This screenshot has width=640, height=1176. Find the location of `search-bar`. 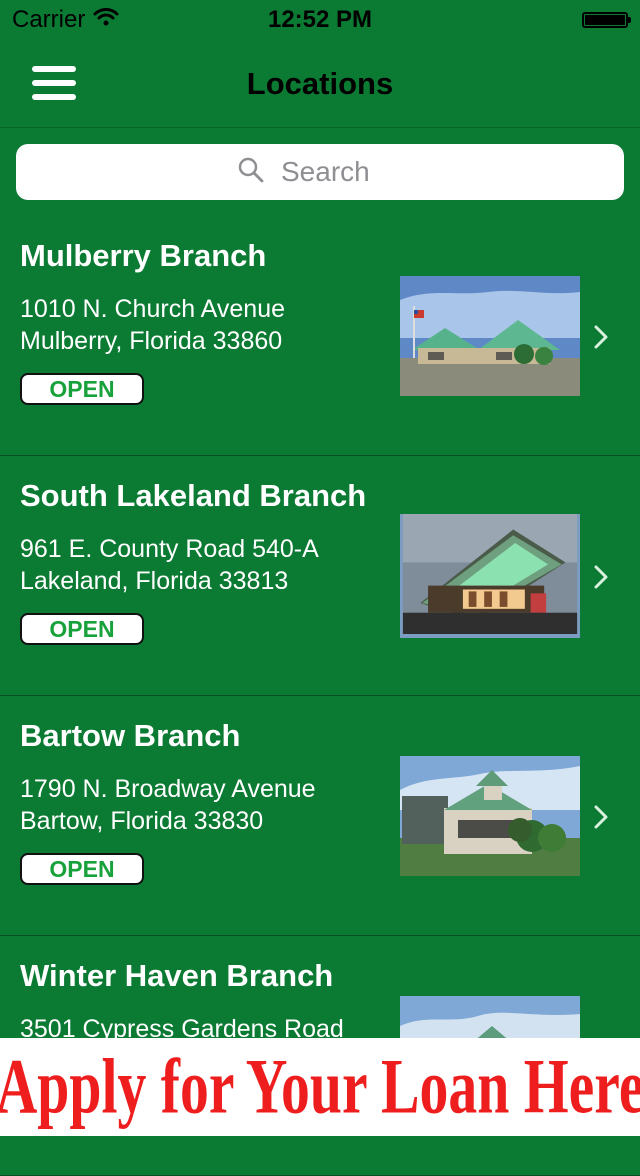

search-bar is located at coordinates (320, 172).